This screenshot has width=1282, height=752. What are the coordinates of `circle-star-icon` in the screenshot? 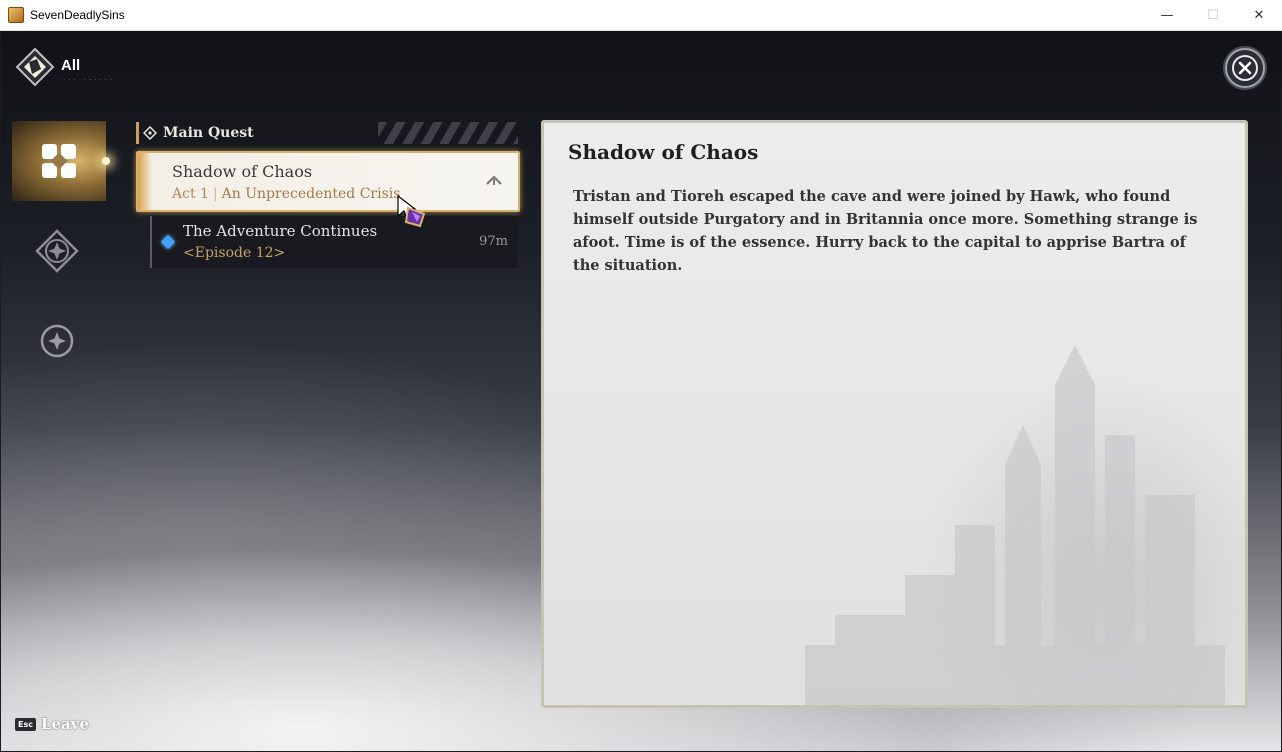 It's located at (57, 341).